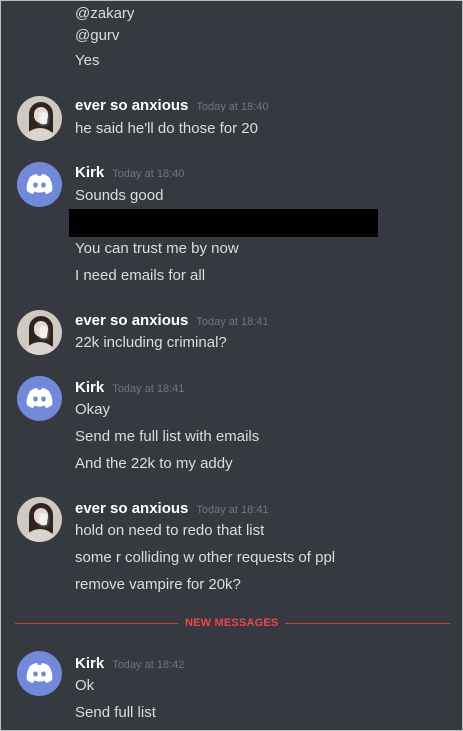  What do you see at coordinates (205, 557) in the screenshot?
I see `message-text: some r colliding w other requests of ppl` at bounding box center [205, 557].